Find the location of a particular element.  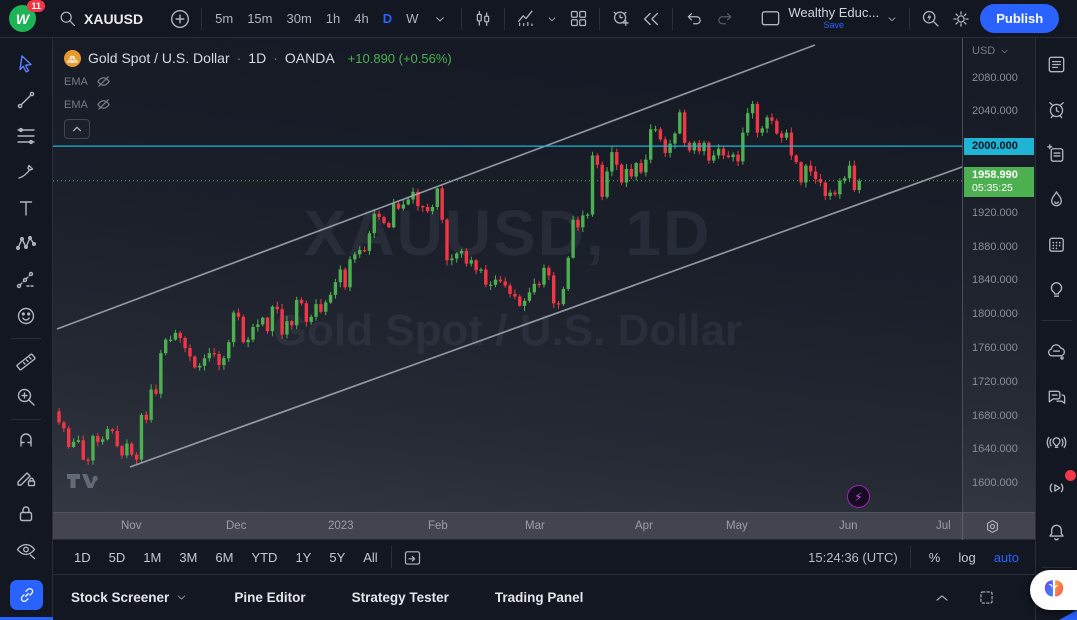

ai-assistant-button is located at coordinates (1053, 590).